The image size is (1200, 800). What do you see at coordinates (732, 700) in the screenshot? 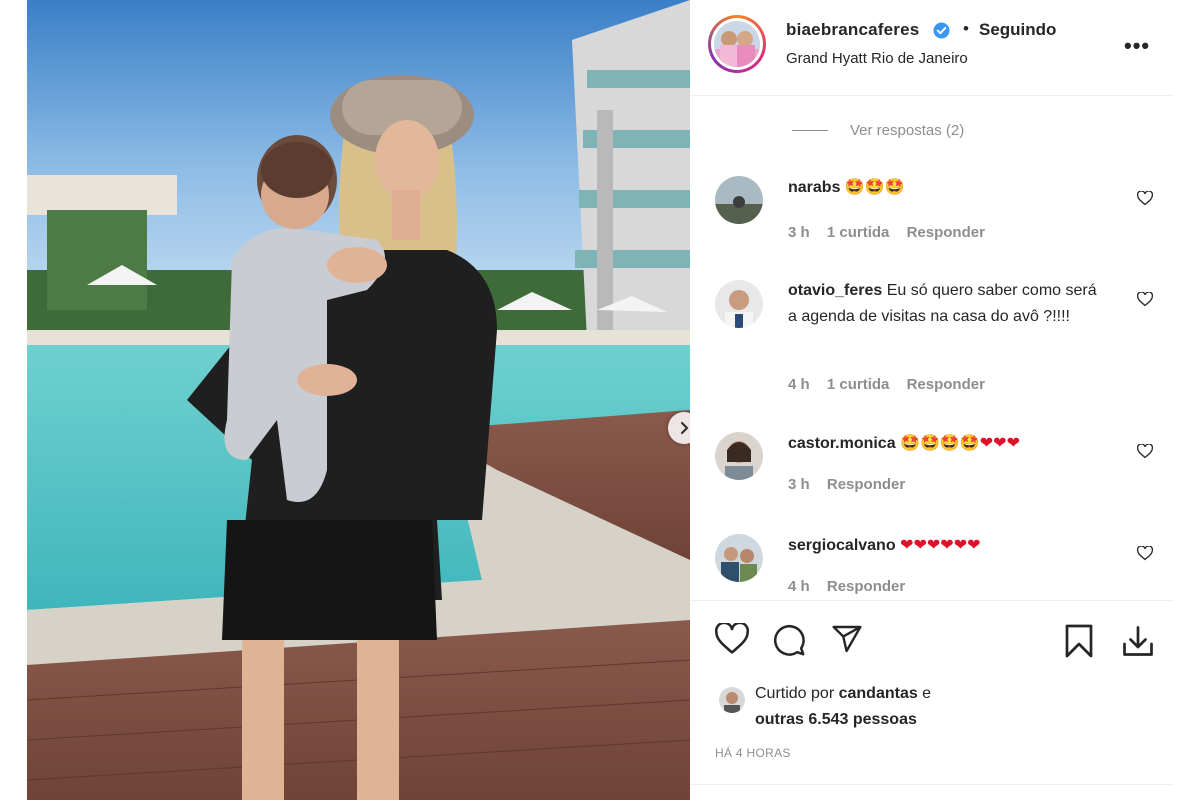
I see `liker-avatar` at bounding box center [732, 700].